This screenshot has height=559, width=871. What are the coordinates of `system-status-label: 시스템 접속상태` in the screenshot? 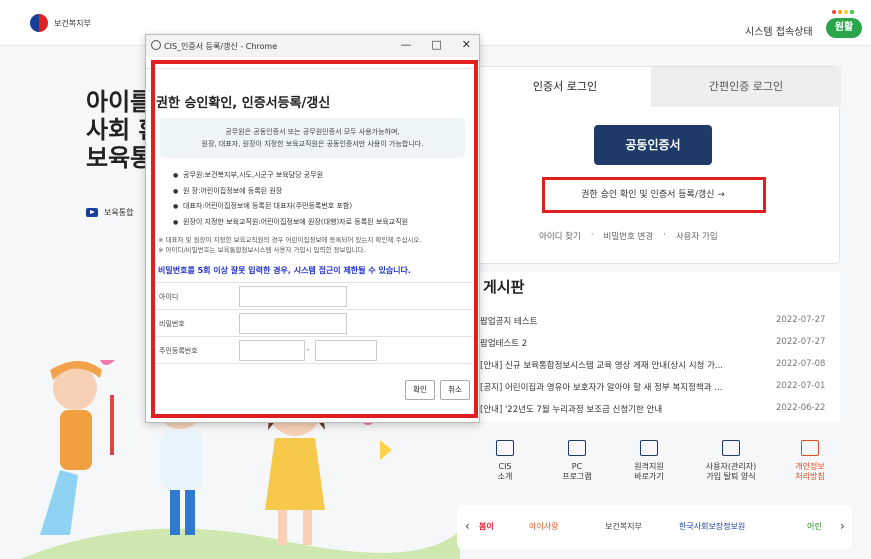 It's located at (779, 32).